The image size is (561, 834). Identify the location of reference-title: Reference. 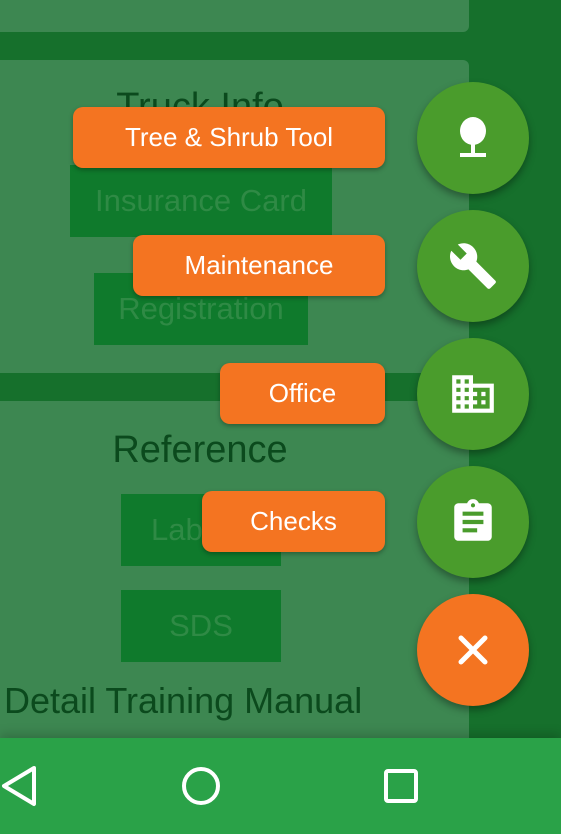
(200, 450).